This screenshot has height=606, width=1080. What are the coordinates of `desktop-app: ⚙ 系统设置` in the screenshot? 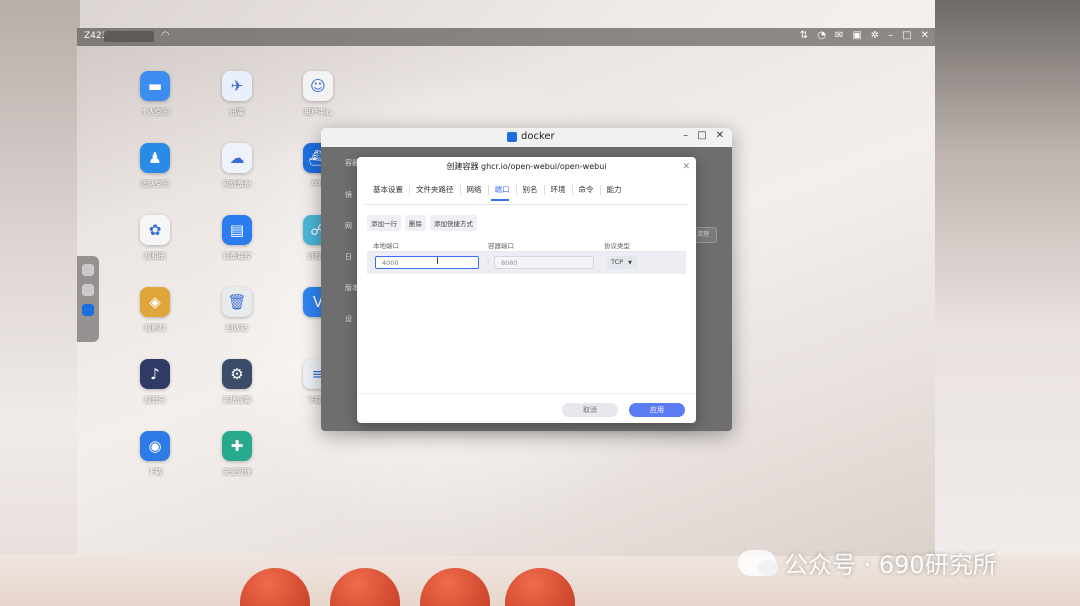 It's located at (237, 382).